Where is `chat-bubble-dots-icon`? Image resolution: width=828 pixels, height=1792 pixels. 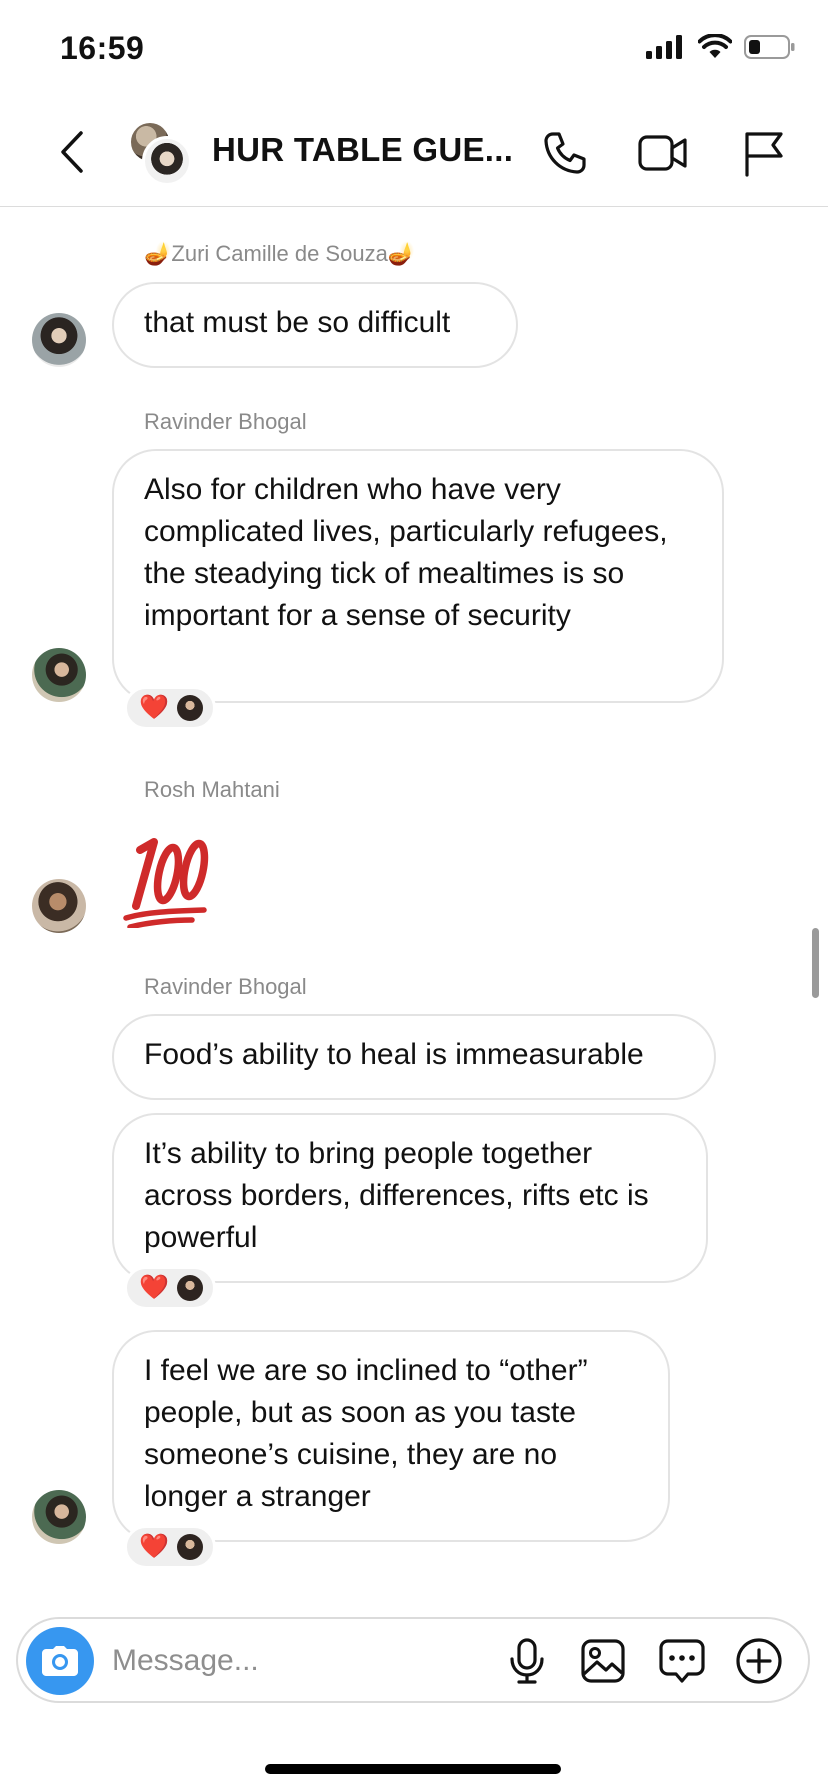 chat-bubble-dots-icon is located at coordinates (682, 1661).